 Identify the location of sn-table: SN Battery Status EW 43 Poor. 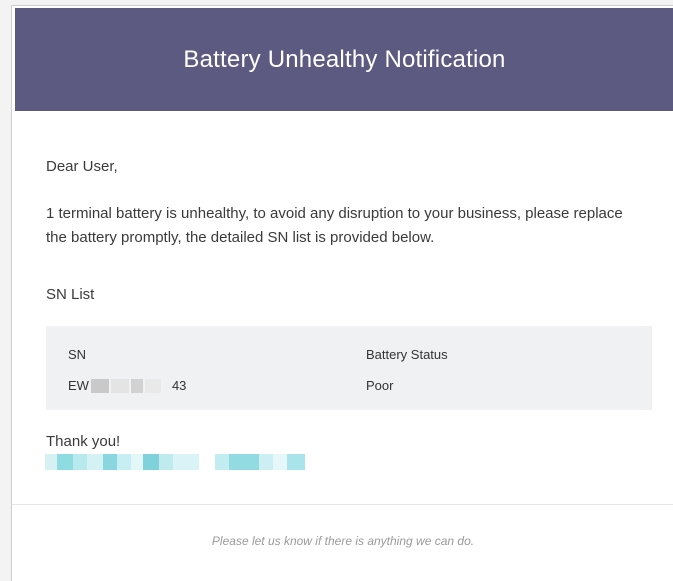
(349, 368).